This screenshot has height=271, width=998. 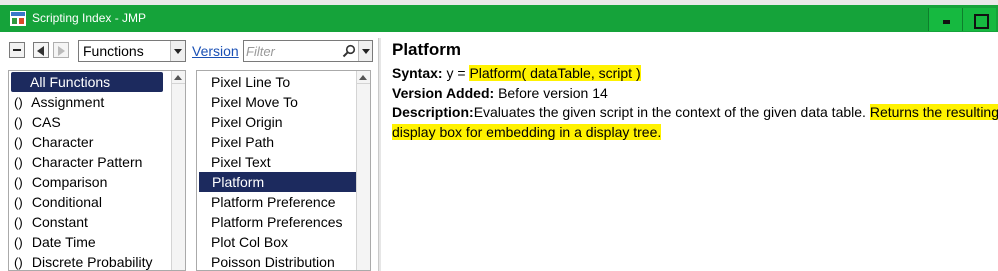 I want to click on maximize-icon, so click(x=979, y=19).